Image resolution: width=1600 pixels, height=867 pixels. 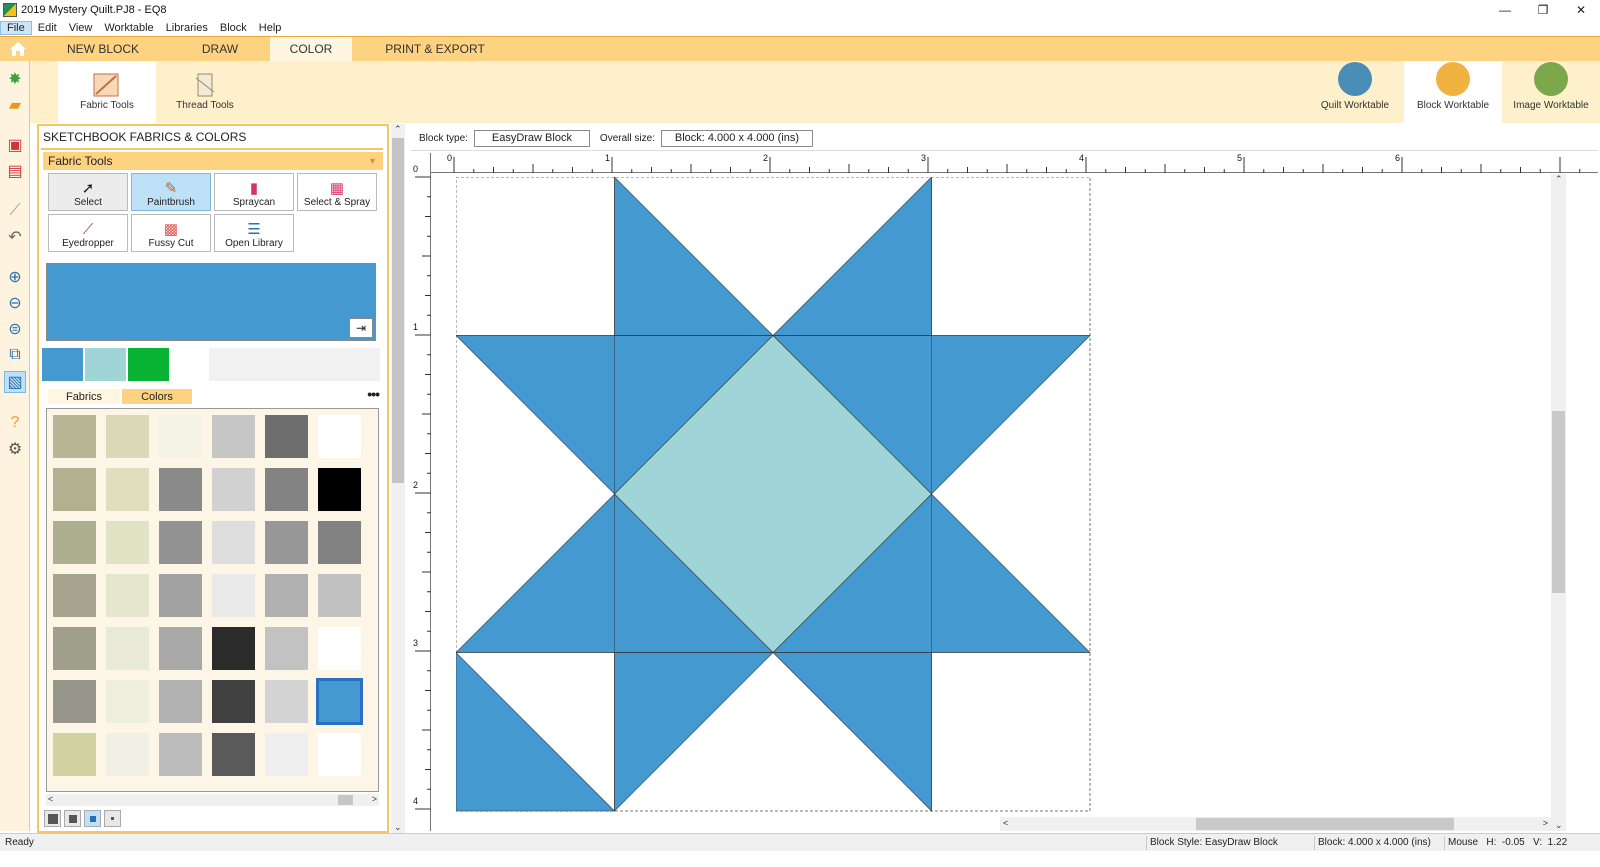 I want to click on home-button, so click(x=18, y=49).